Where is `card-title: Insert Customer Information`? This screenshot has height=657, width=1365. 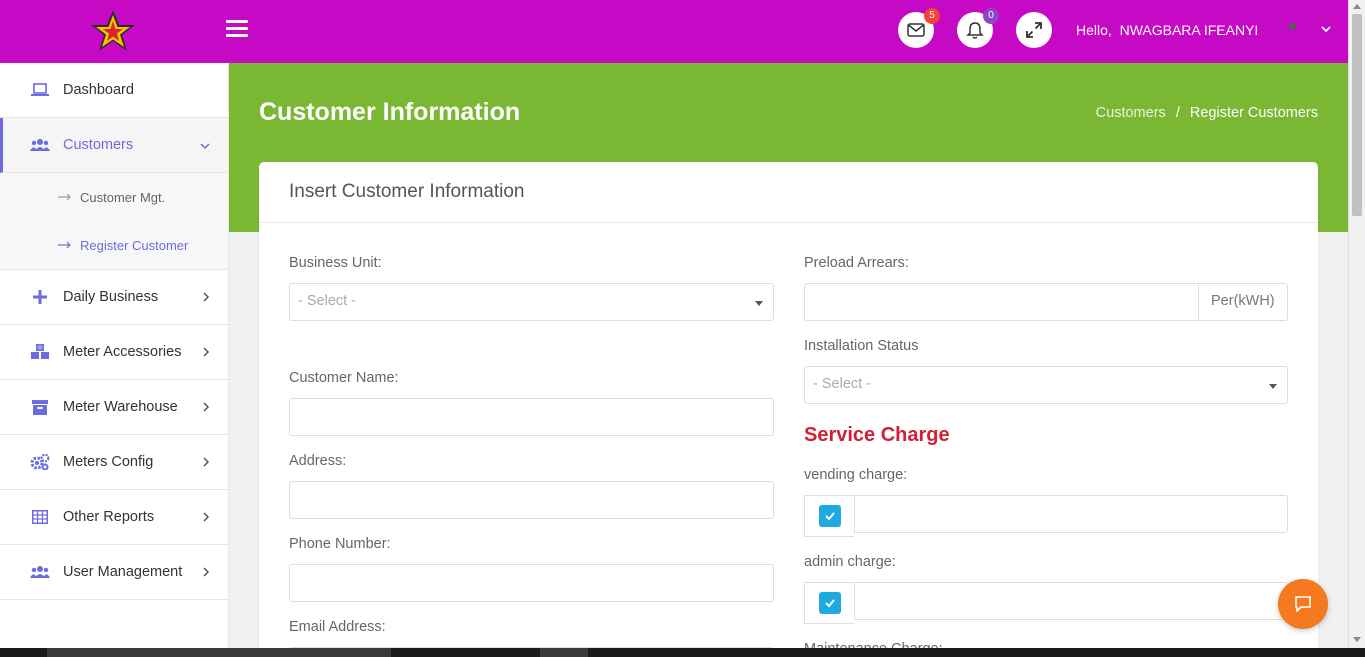 card-title: Insert Customer Information is located at coordinates (788, 192).